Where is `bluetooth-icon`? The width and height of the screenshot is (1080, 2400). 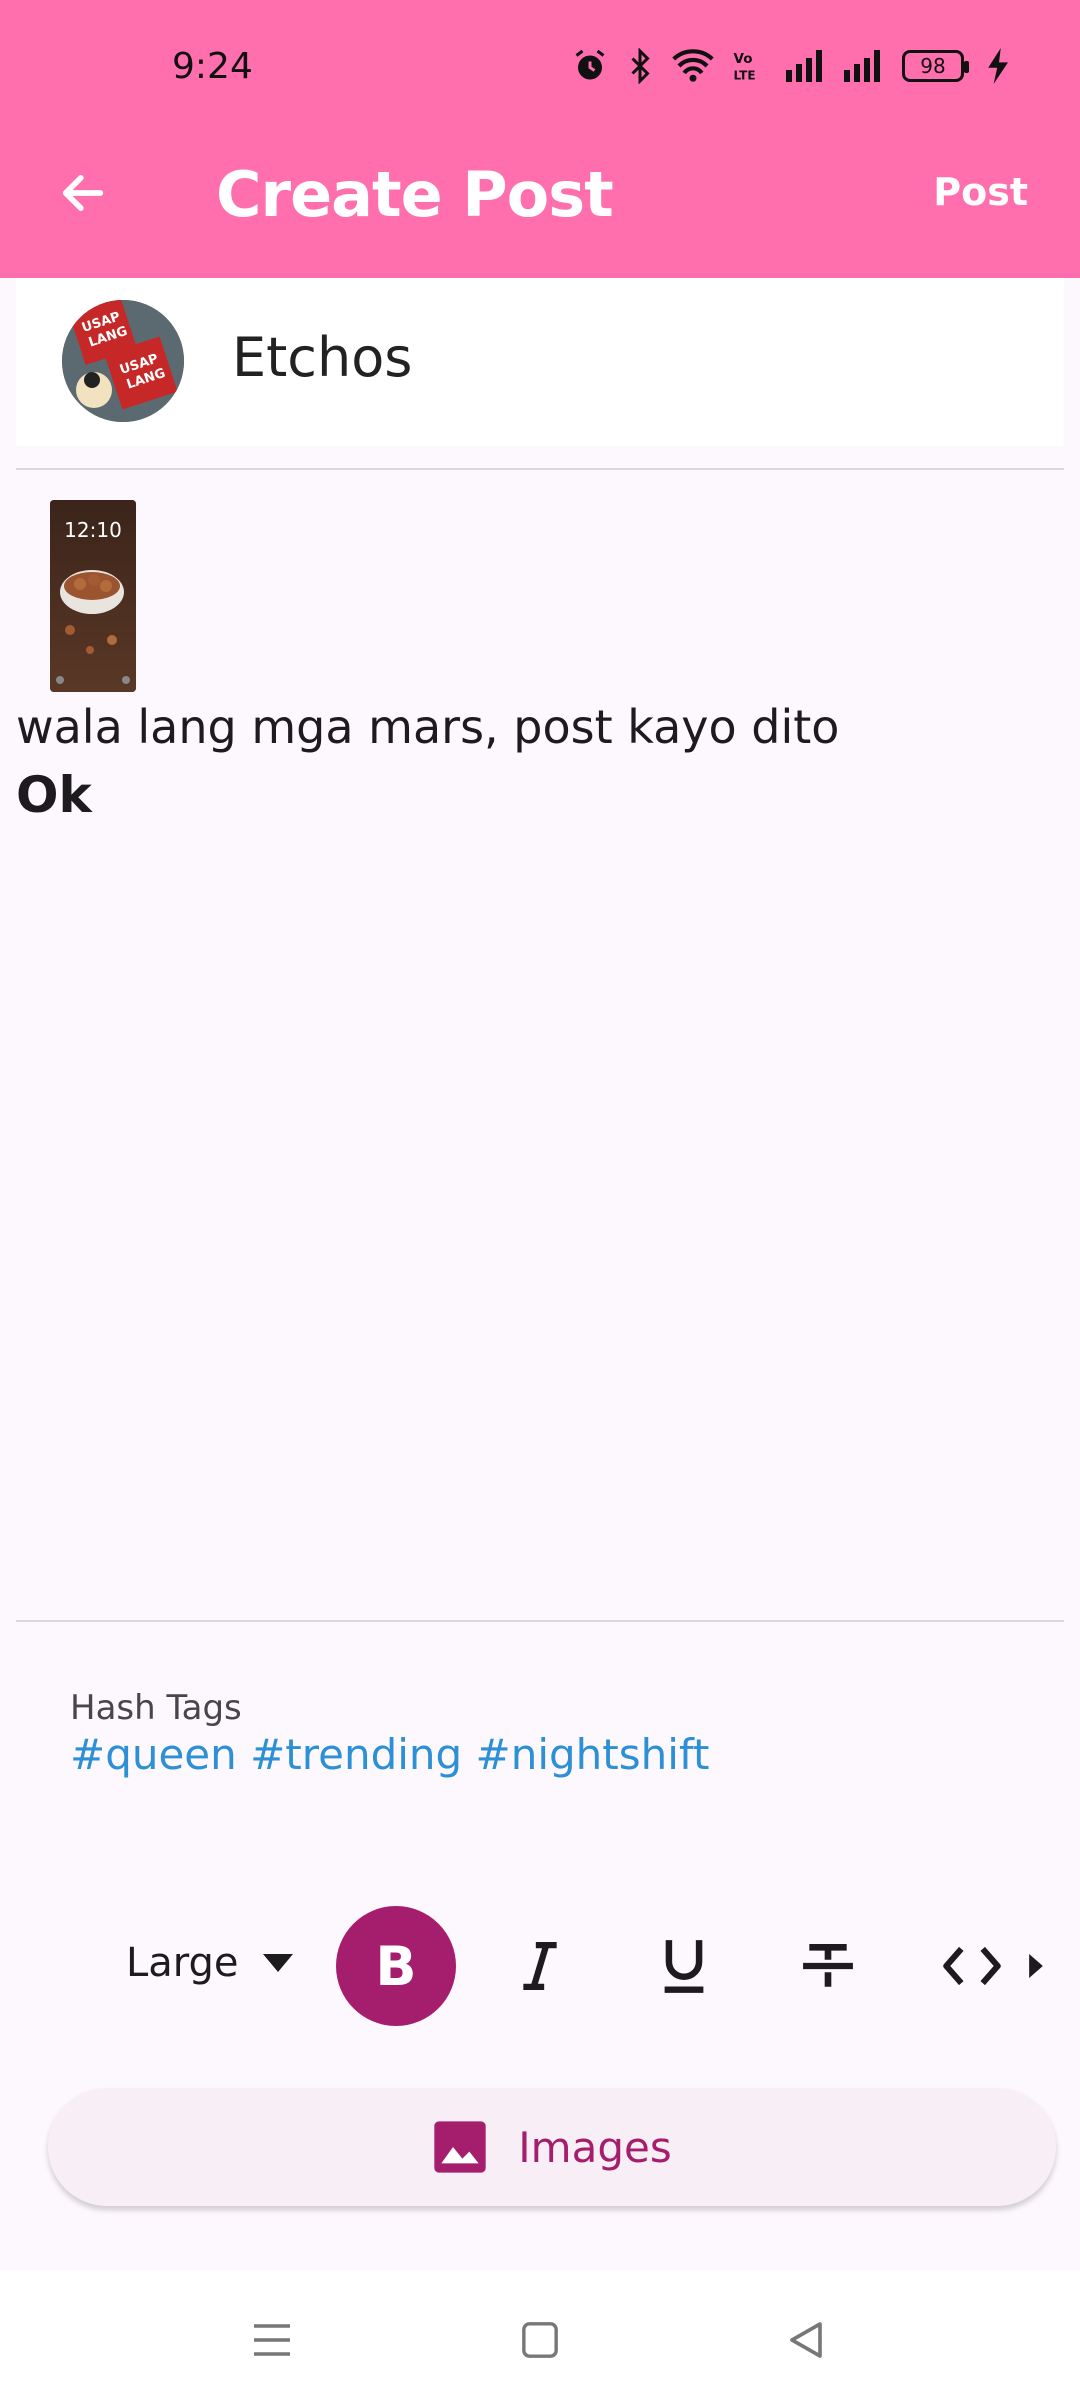 bluetooth-icon is located at coordinates (640, 66).